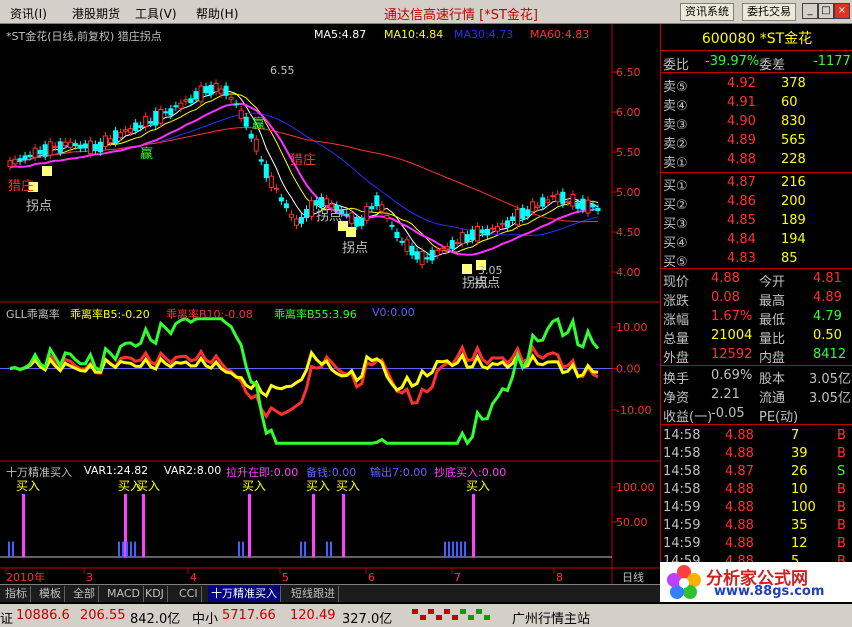 The height and width of the screenshot is (627, 852). Describe the element at coordinates (756, 356) in the screenshot. I see `stat-row: 外盘 12592 内盘 8412` at that location.